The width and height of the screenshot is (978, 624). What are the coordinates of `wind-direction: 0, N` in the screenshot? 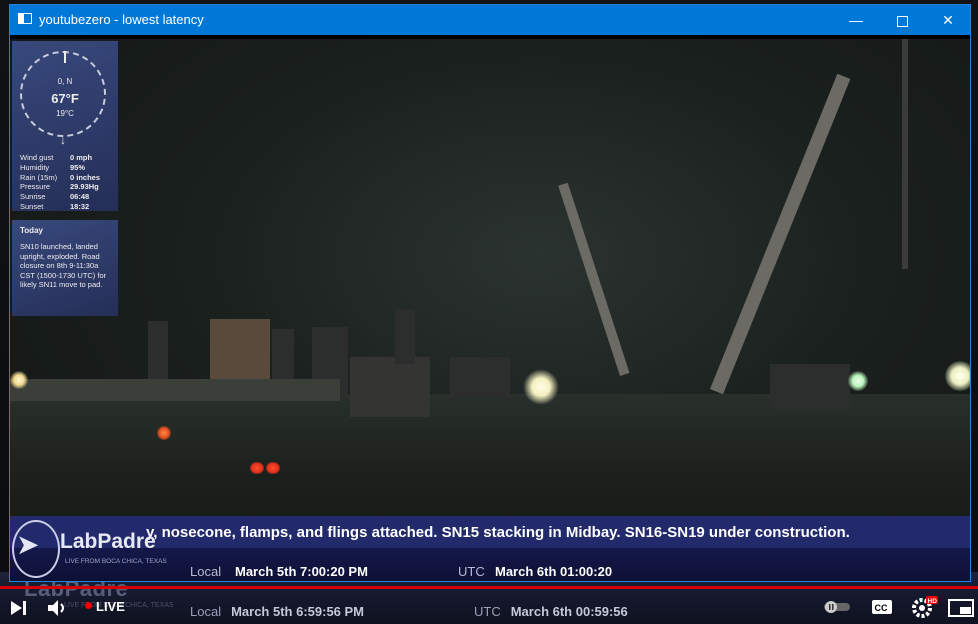 It's located at (65, 81).